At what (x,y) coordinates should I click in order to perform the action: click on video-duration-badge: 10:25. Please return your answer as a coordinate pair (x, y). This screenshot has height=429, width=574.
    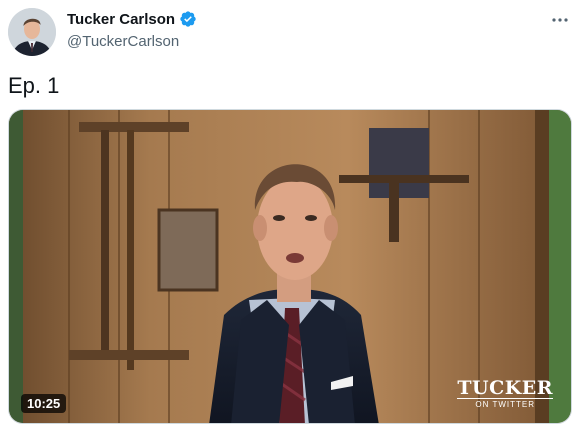
    Looking at the image, I should click on (44, 403).